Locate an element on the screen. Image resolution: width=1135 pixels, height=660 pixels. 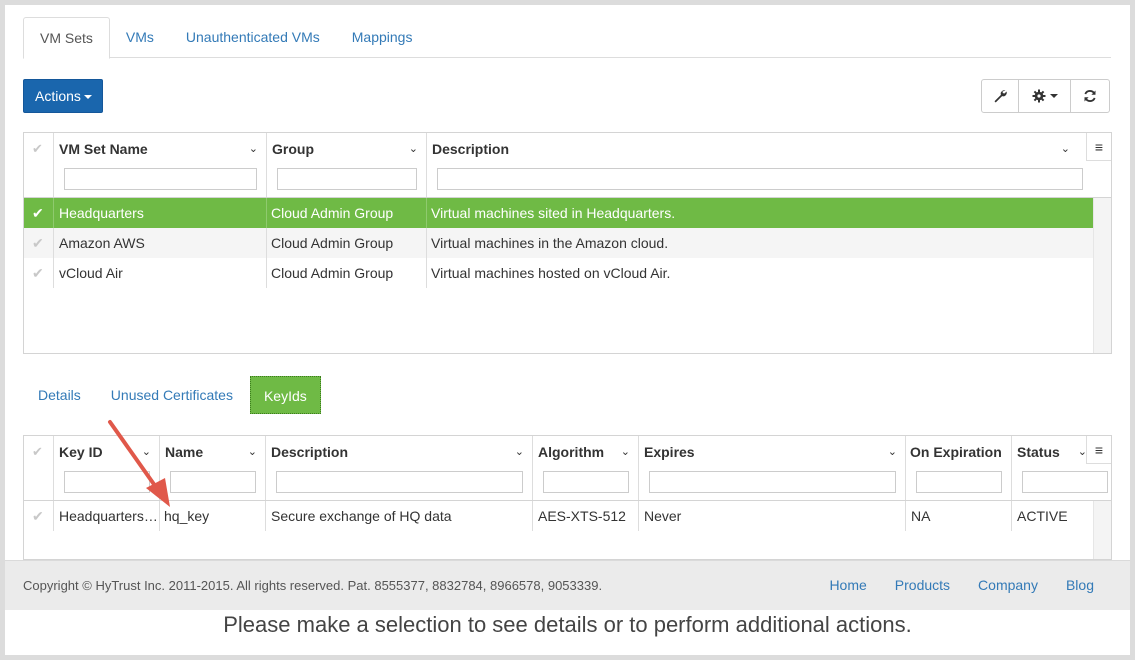
column-label: Key ID is located at coordinates (81, 452).